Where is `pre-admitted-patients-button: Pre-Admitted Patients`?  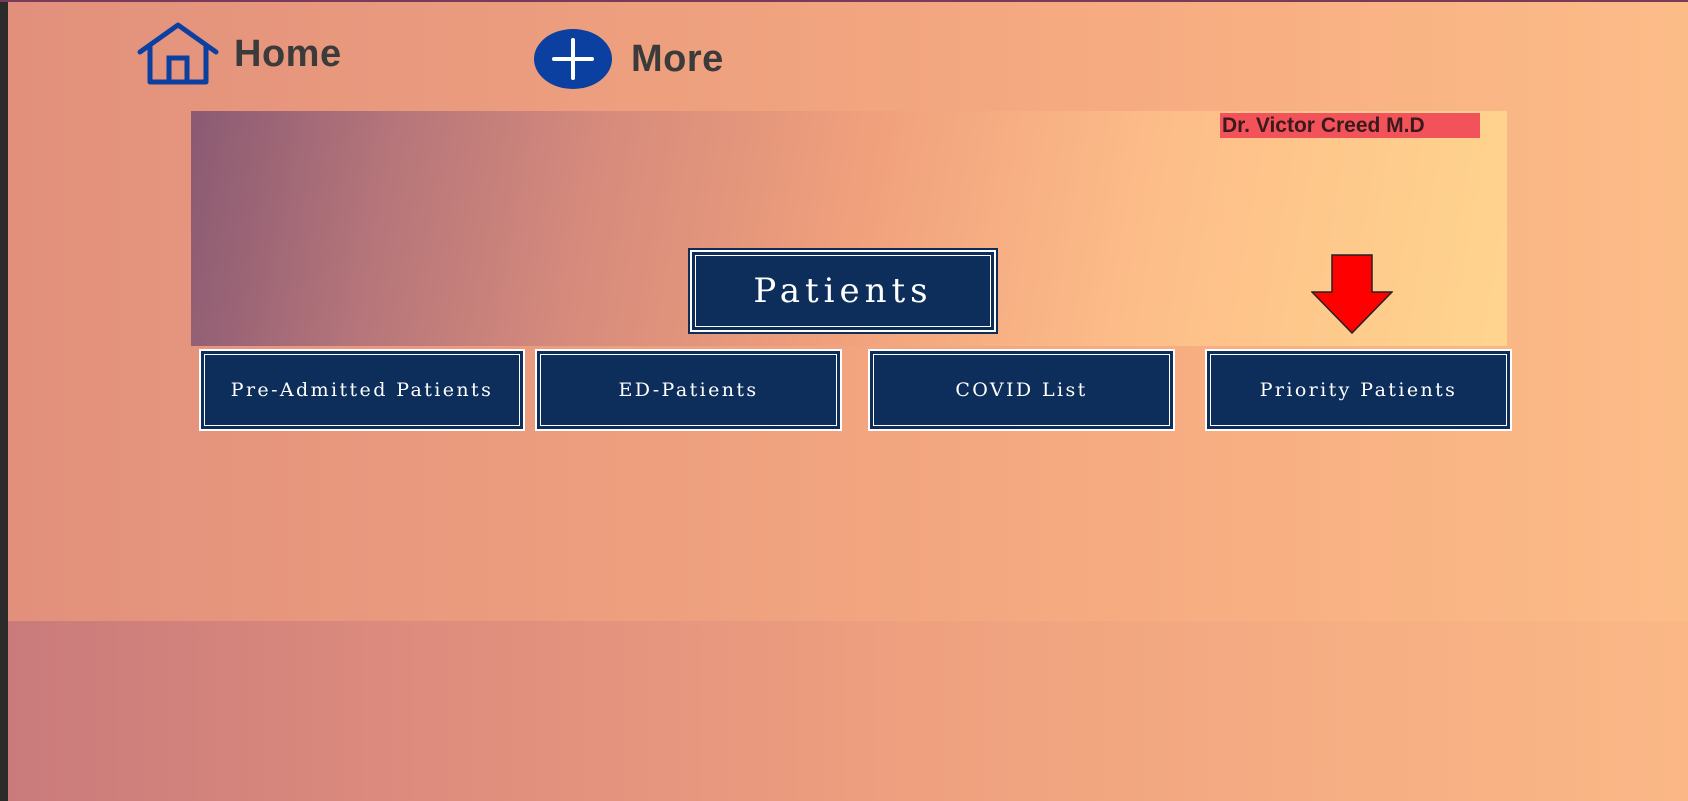
pre-admitted-patients-button: Pre-Admitted Patients is located at coordinates (362, 390).